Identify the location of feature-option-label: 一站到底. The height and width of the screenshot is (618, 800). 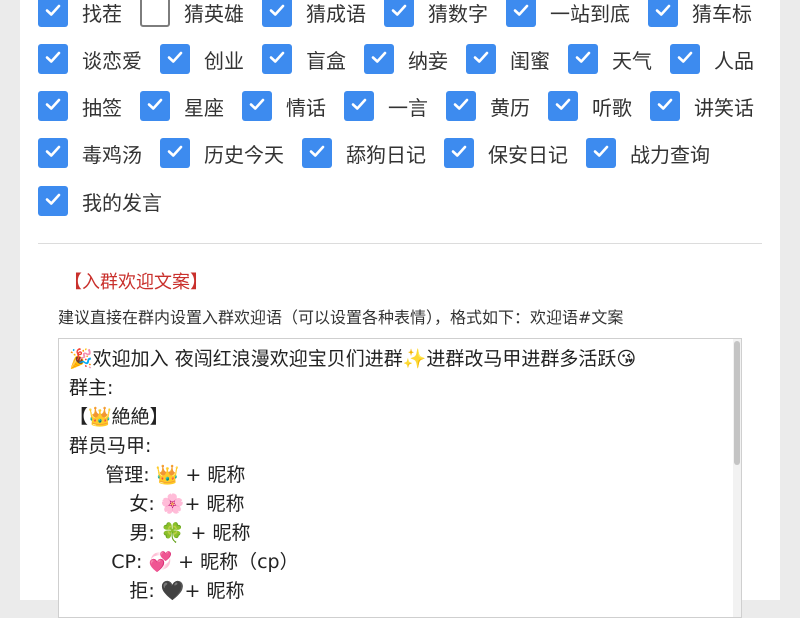
(590, 13).